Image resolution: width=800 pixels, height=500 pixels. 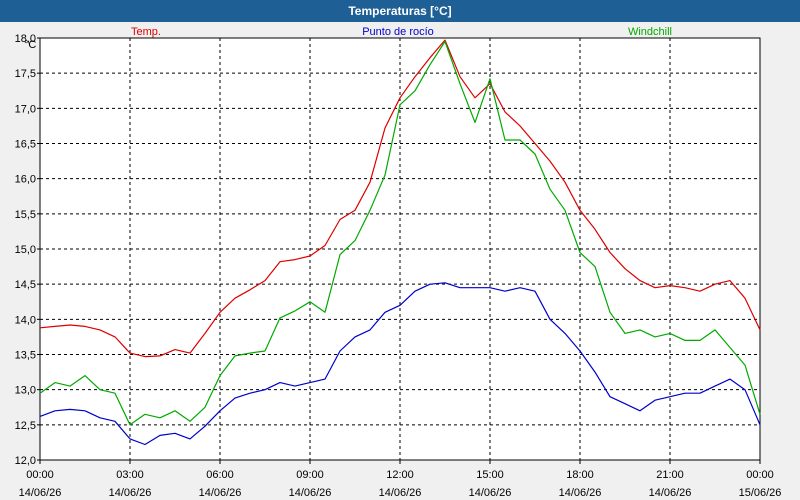 I want to click on x-tick-label-time: 21:00, so click(x=670, y=475).